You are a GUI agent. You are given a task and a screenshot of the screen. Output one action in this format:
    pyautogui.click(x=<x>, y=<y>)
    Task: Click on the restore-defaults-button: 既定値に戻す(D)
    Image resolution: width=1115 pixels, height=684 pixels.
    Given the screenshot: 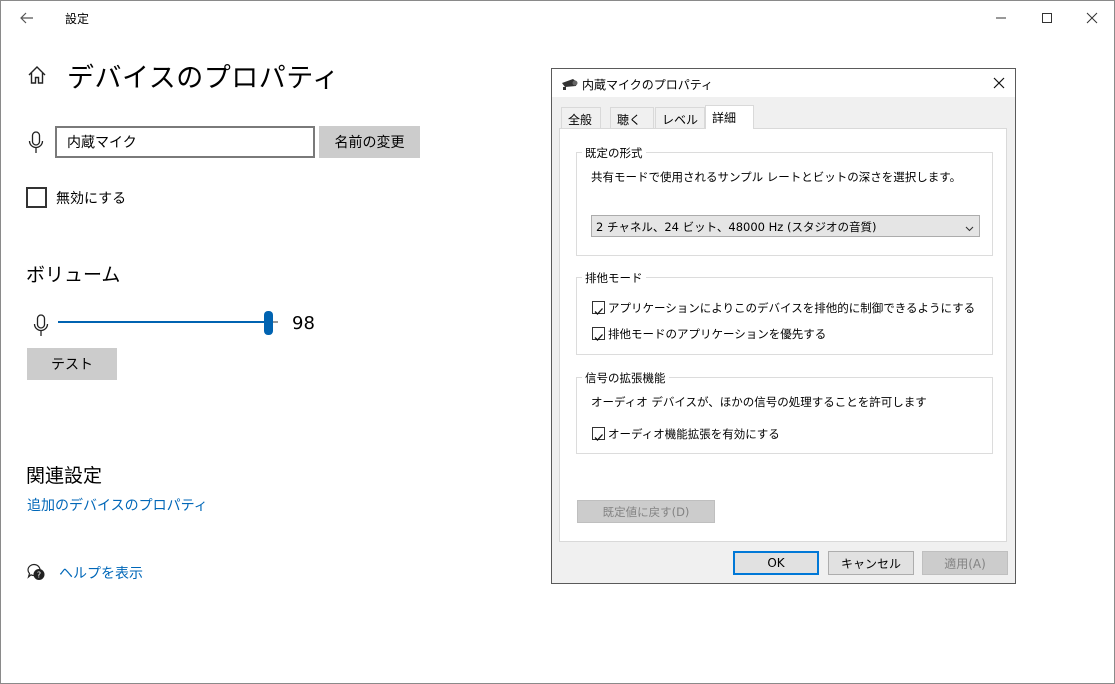 What is the action you would take?
    pyautogui.click(x=646, y=511)
    